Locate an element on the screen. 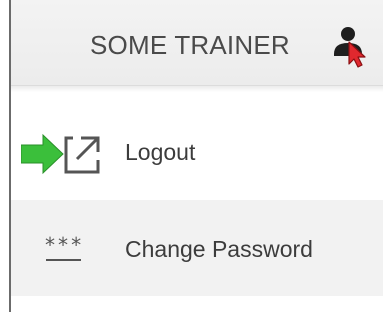  logout-icon is located at coordinates (60, 154).